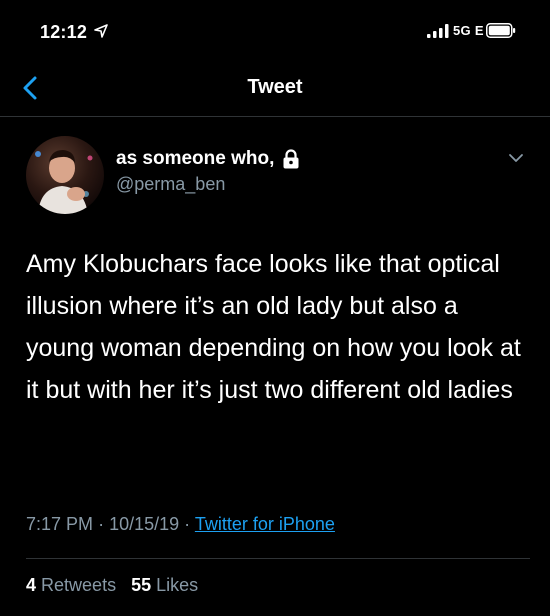 The image size is (550, 616). I want to click on tweet-date: 10/15/19, so click(144, 524).